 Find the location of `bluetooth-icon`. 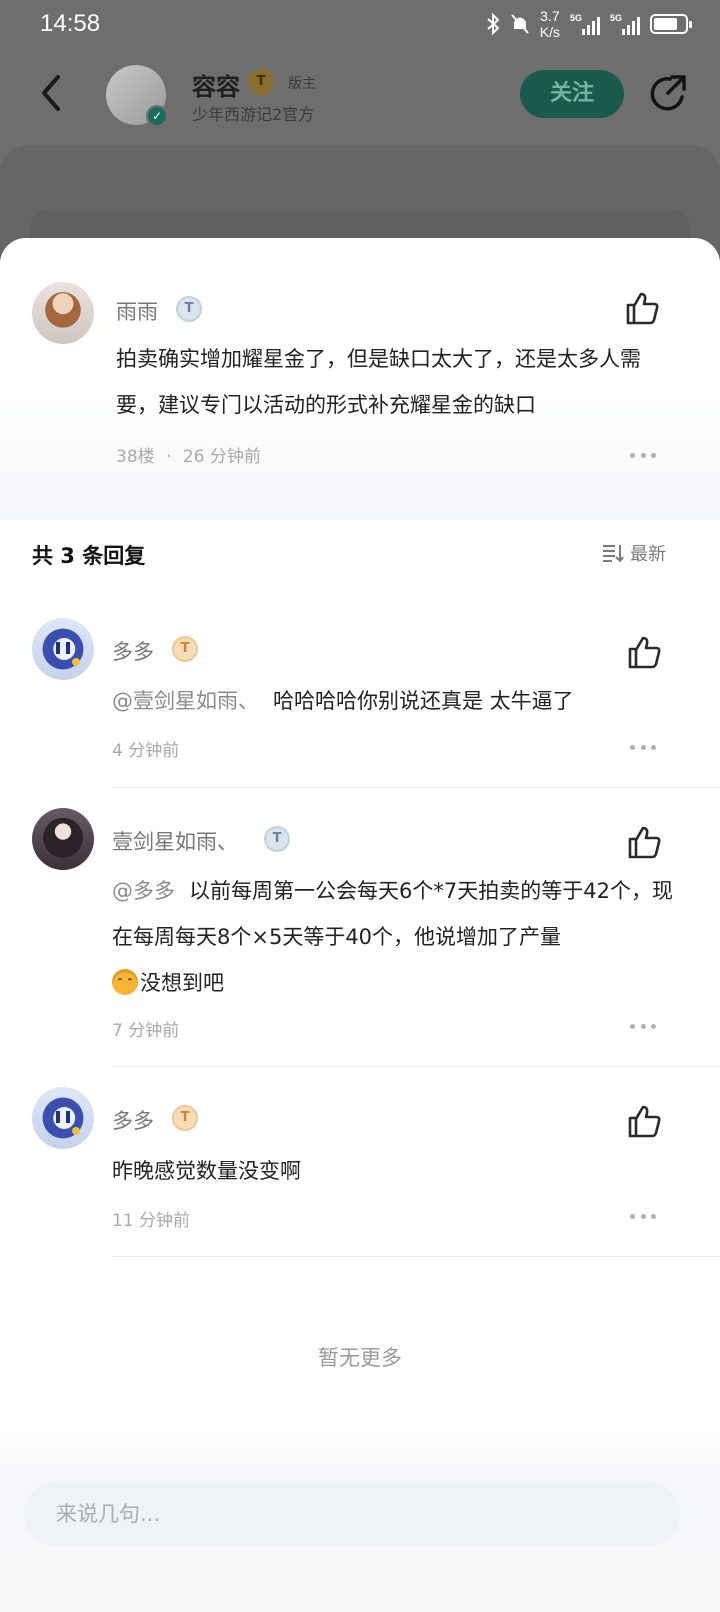

bluetooth-icon is located at coordinates (493, 24).